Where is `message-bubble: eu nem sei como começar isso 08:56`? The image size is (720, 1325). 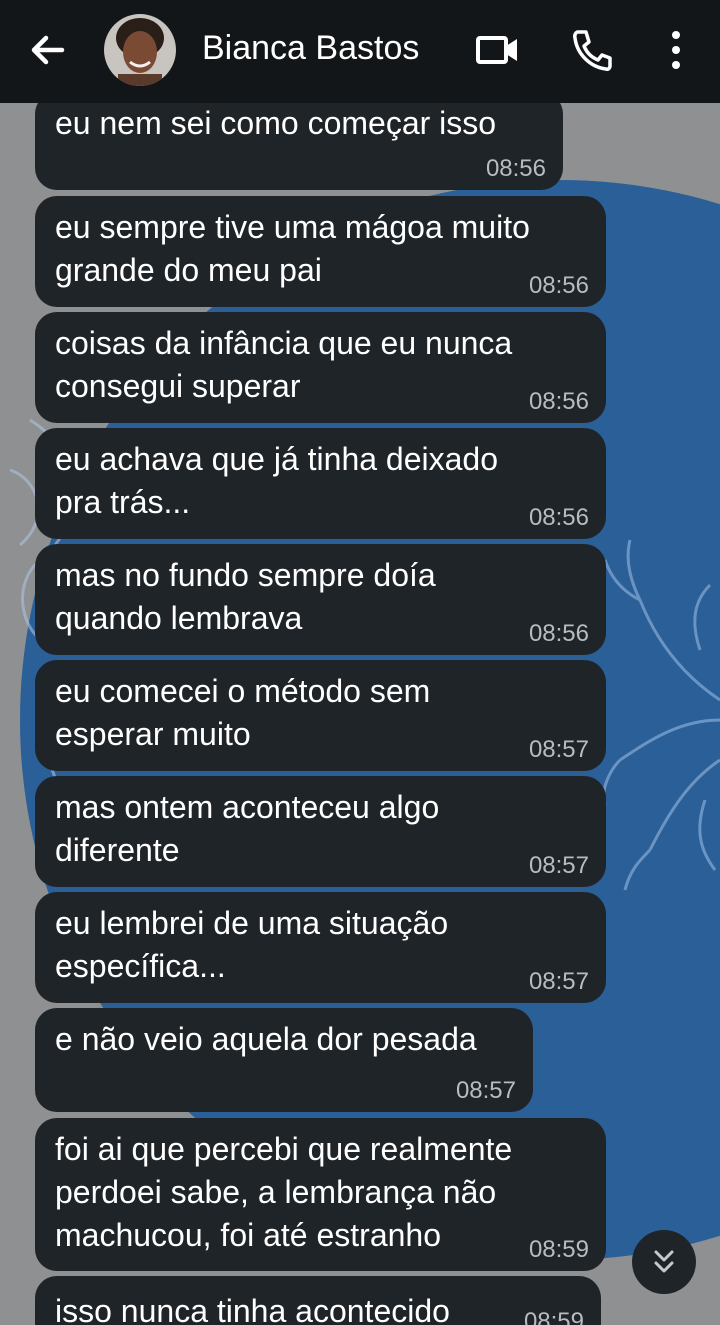
message-bubble: eu nem sei como começar isso 08:56 is located at coordinates (299, 141).